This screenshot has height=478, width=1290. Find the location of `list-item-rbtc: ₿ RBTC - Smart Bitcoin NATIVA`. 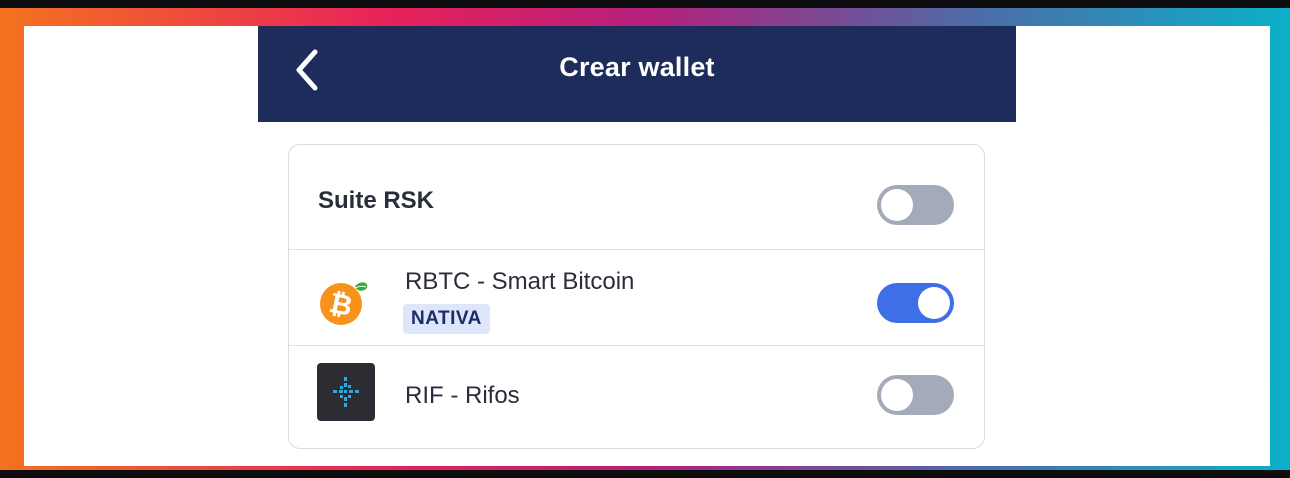

list-item-rbtc: ₿ RBTC - Smart Bitcoin NATIVA is located at coordinates (636, 298).